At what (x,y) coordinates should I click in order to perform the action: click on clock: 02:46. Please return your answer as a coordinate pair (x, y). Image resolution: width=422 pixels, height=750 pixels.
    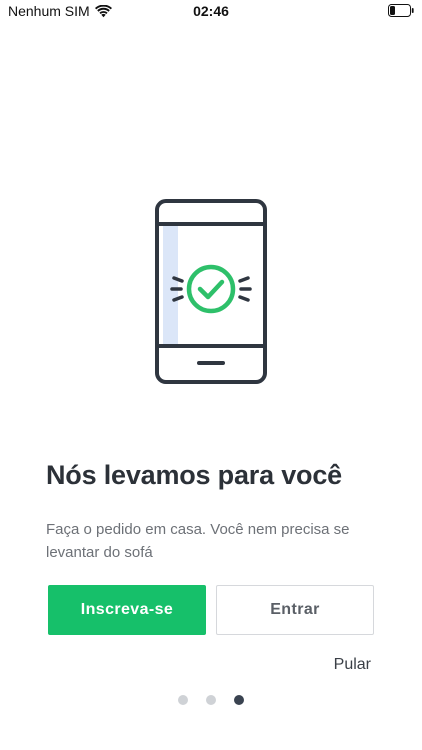
    Looking at the image, I should click on (211, 11).